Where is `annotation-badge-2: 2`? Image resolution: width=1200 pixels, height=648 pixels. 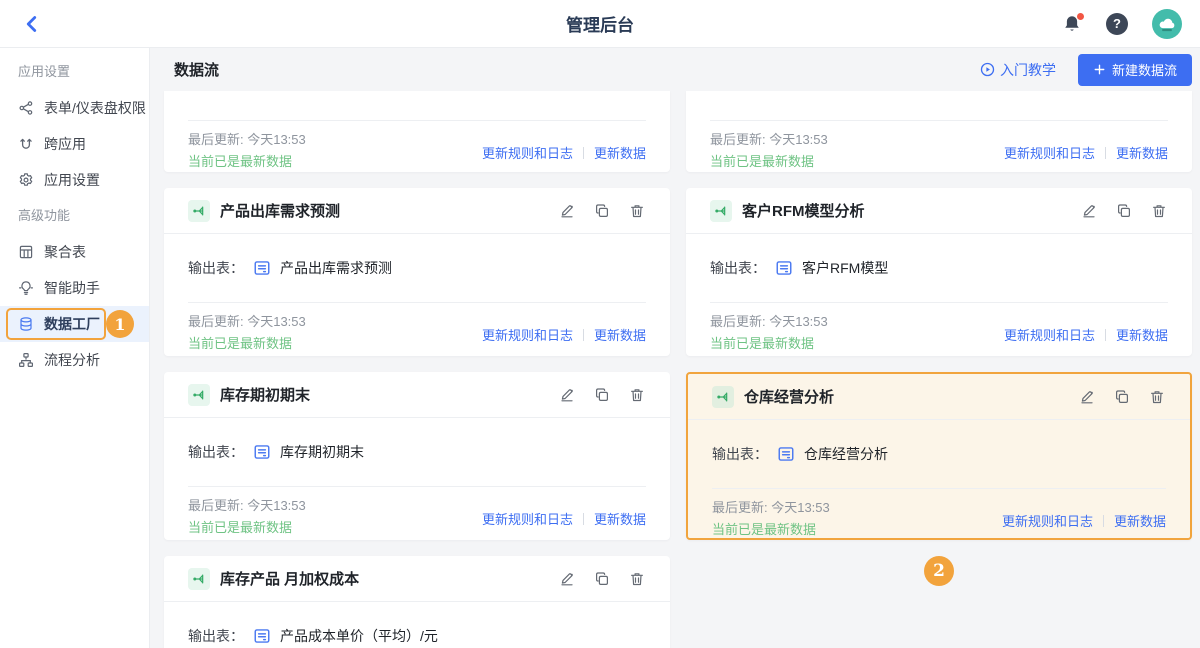 annotation-badge-2: 2 is located at coordinates (939, 571).